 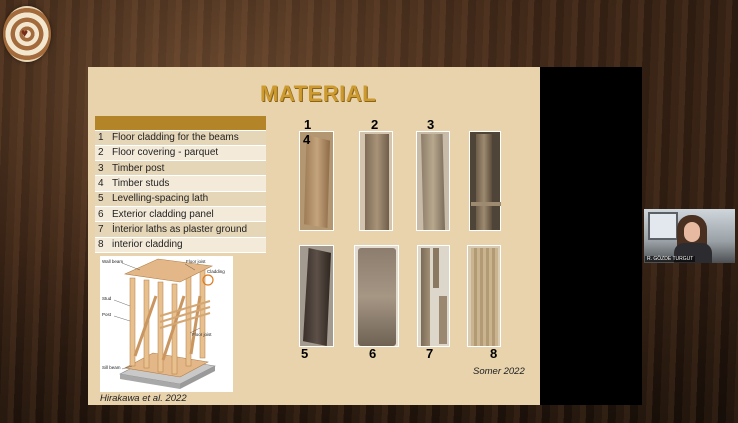 What do you see at coordinates (102, 229) in the screenshot?
I see `row-number: 7` at bounding box center [102, 229].